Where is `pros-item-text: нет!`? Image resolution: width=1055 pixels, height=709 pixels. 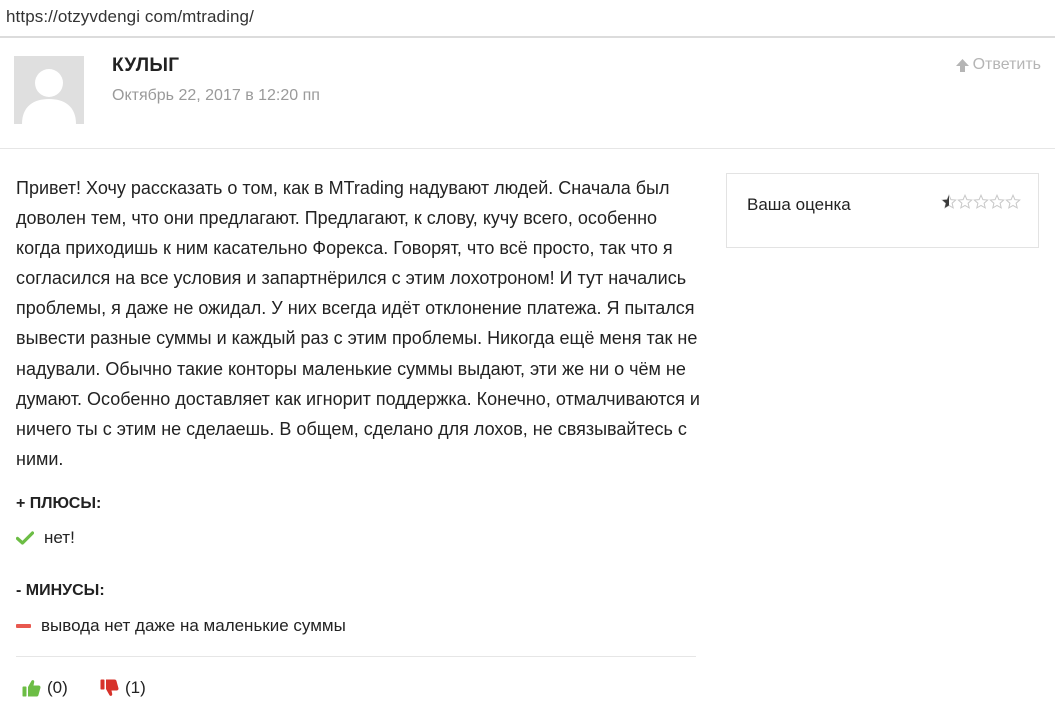
pros-item-text: нет! is located at coordinates (59, 537).